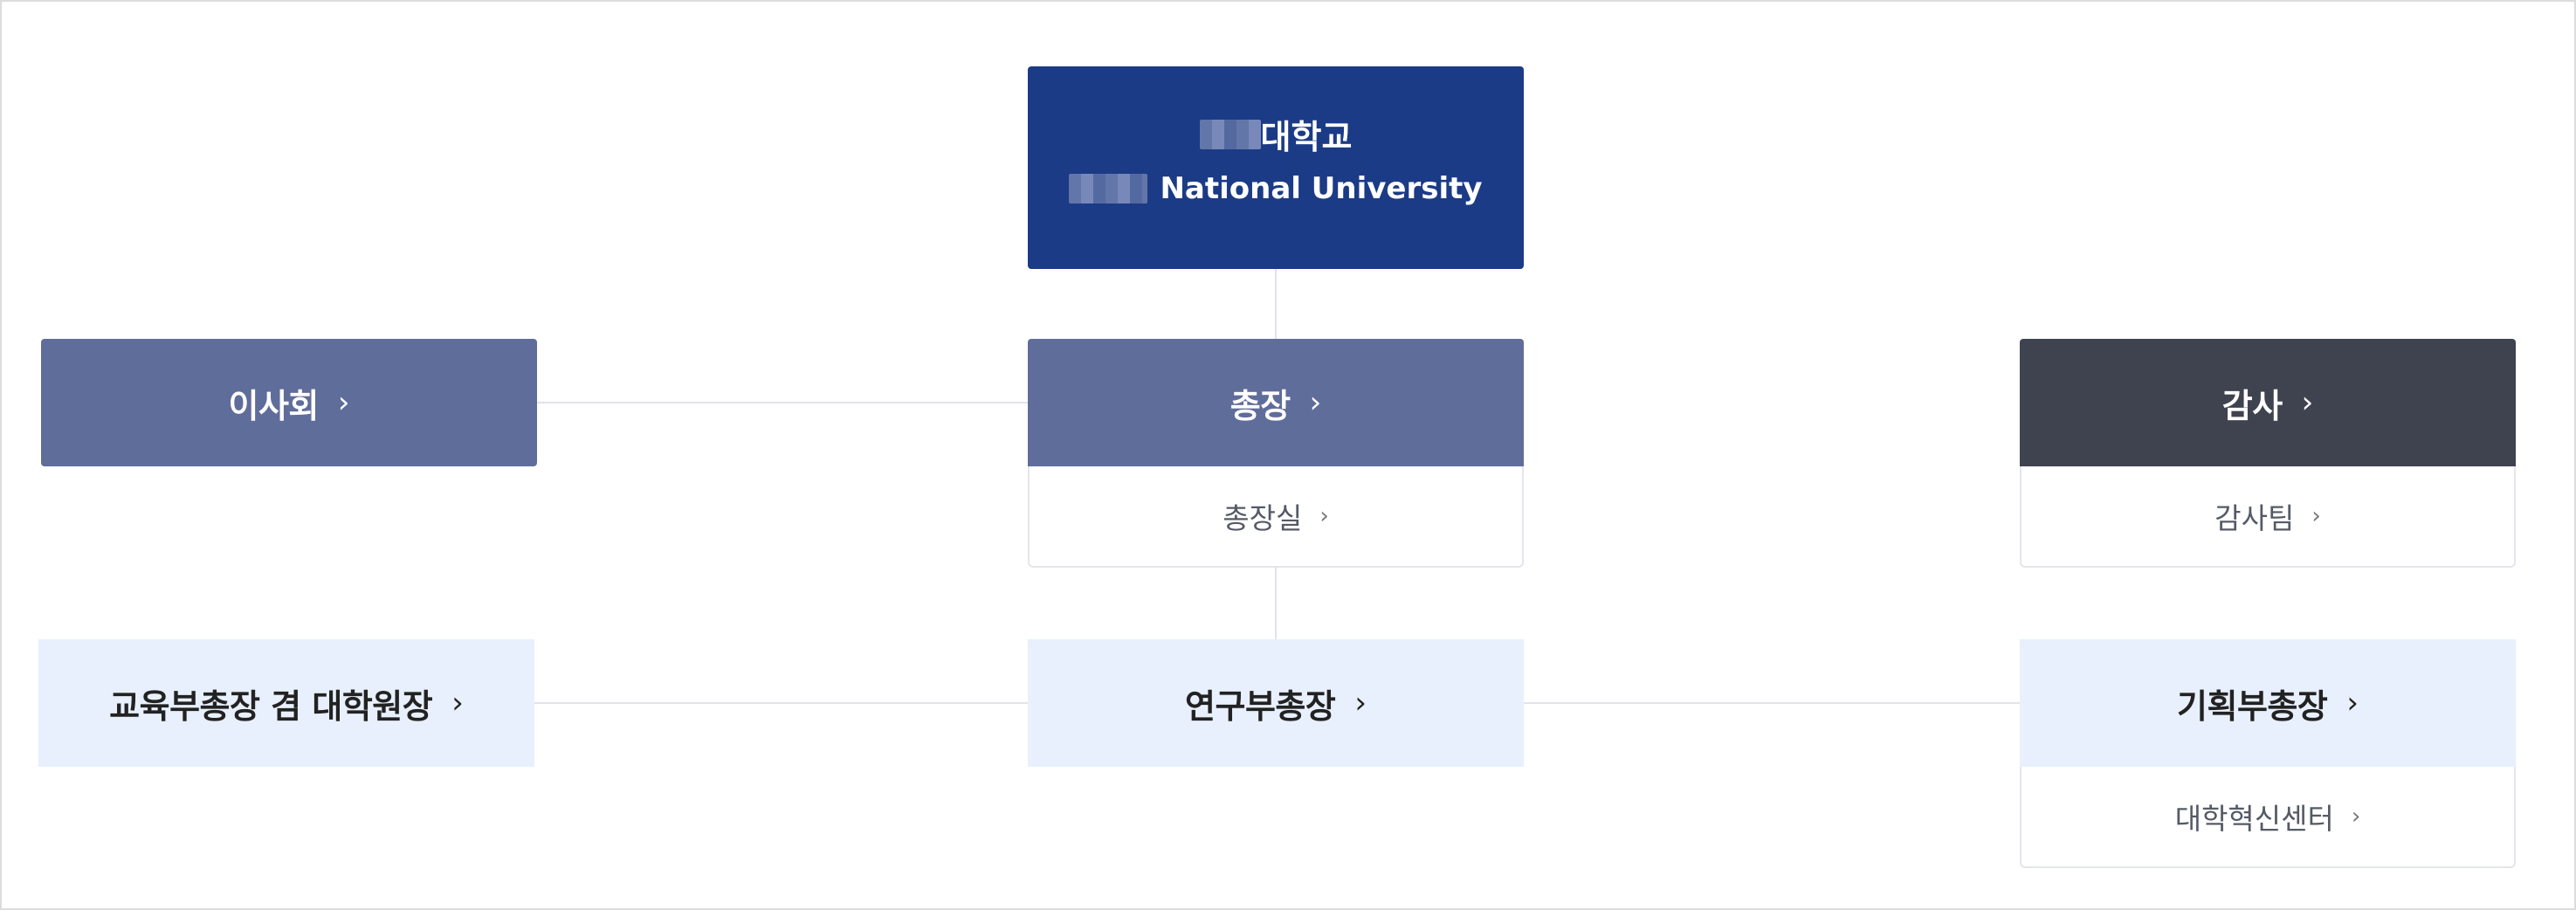  What do you see at coordinates (1276, 167) in the screenshot?
I see `university-root-box: 대학교 National University` at bounding box center [1276, 167].